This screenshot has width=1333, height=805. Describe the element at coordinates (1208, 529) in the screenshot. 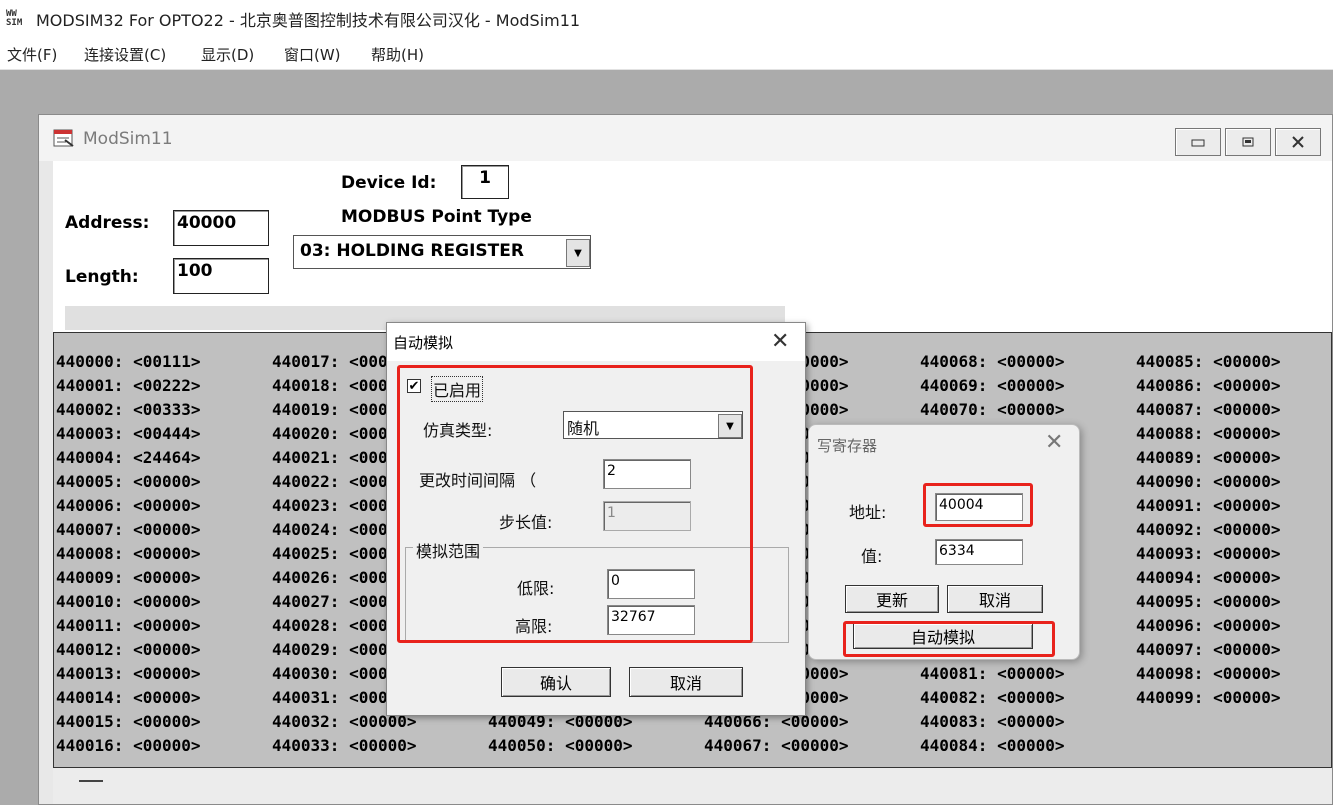

I see `register-value: 440092: <00000>` at that location.